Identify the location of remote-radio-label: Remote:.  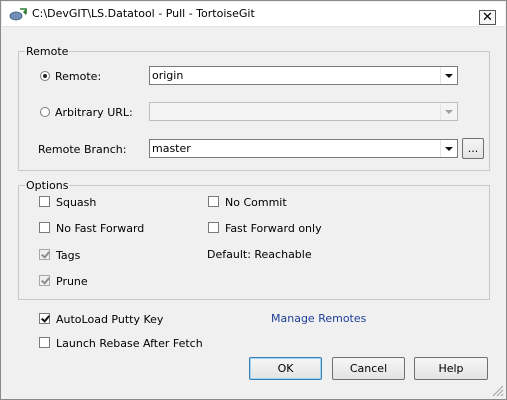
(78, 76).